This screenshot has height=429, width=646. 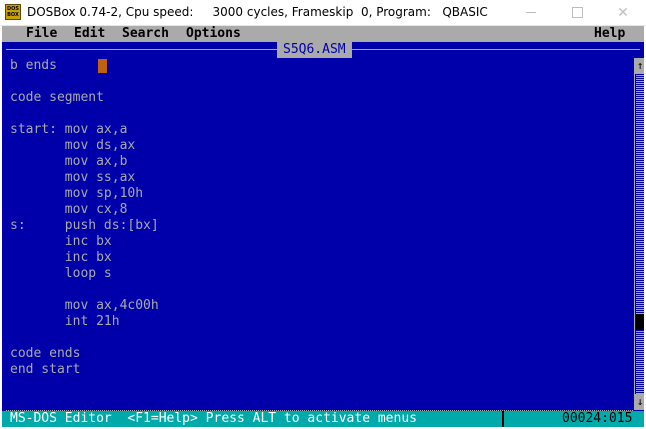 What do you see at coordinates (503, 419) in the screenshot?
I see `status-divider` at bounding box center [503, 419].